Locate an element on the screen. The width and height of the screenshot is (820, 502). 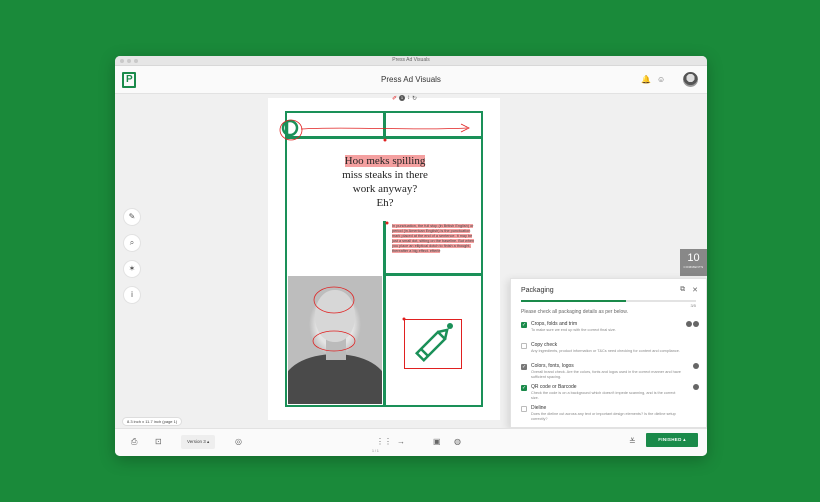
palette-icon: ◍ is located at coordinates (457, 442).